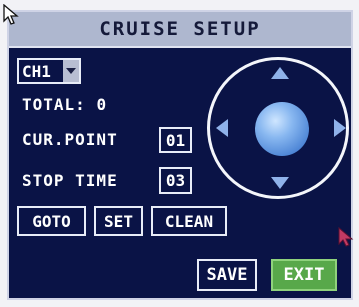  What do you see at coordinates (304, 275) in the screenshot?
I see `exit-button: EXIT` at bounding box center [304, 275].